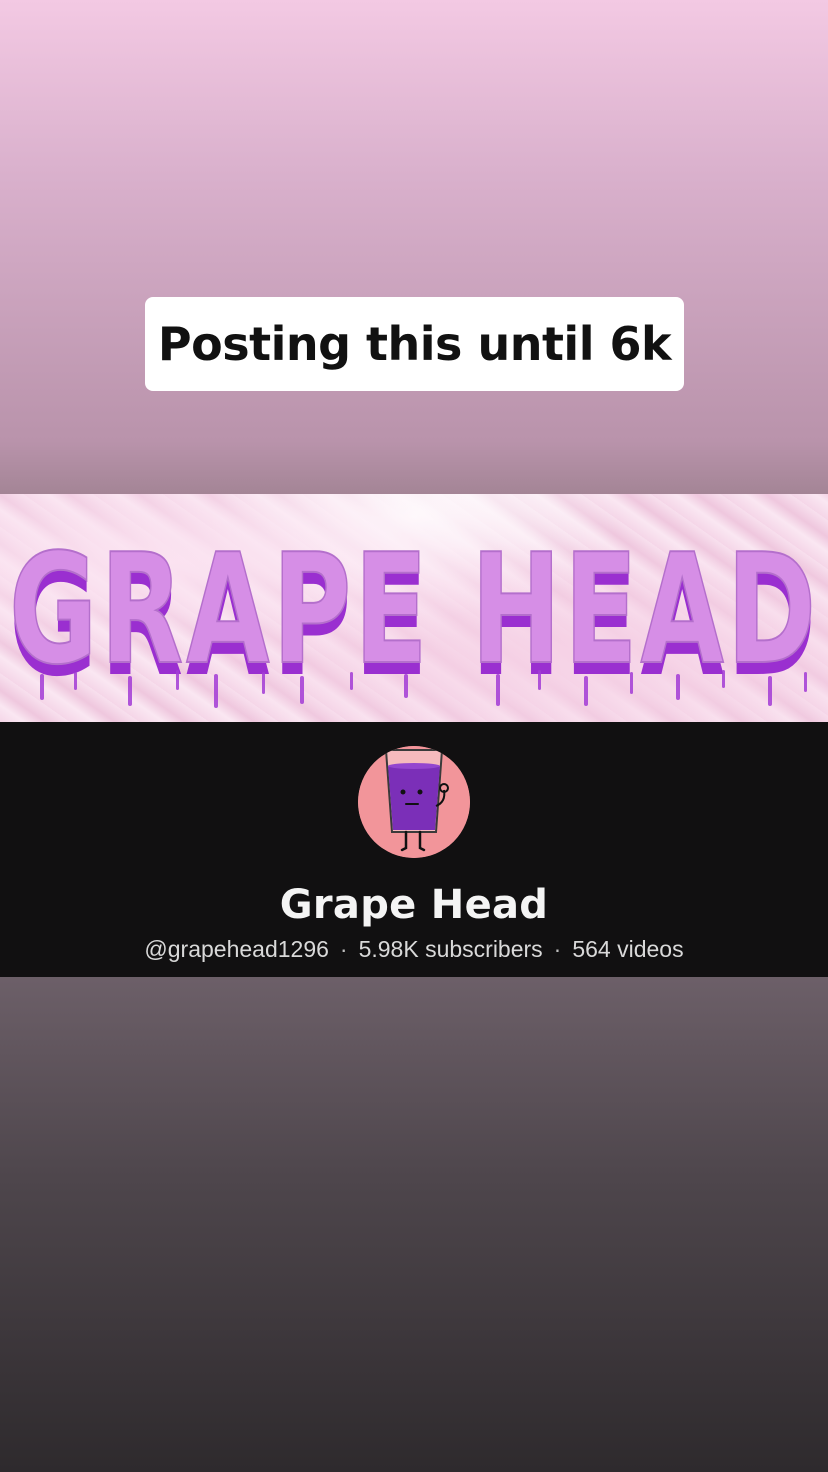 This screenshot has height=1472, width=828. Describe the element at coordinates (450, 949) in the screenshot. I see `subscriber-count: 5.98K subscribers` at that location.